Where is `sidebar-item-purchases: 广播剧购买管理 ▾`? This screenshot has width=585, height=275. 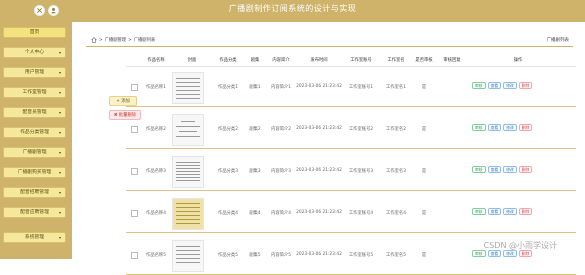
sidebar-item-purchases: 广播剧购买管理 ▾ is located at coordinates (34, 172).